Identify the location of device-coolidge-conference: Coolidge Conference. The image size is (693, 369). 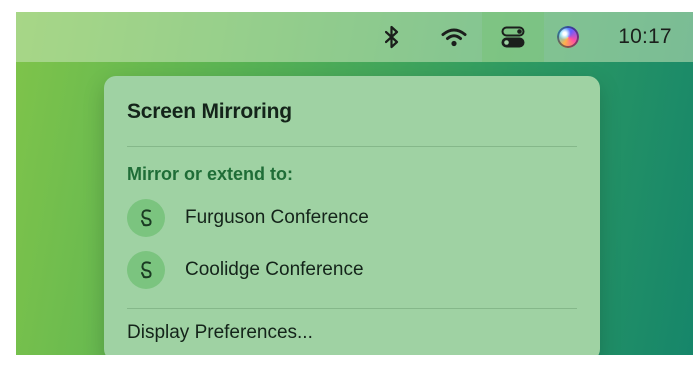
(352, 270).